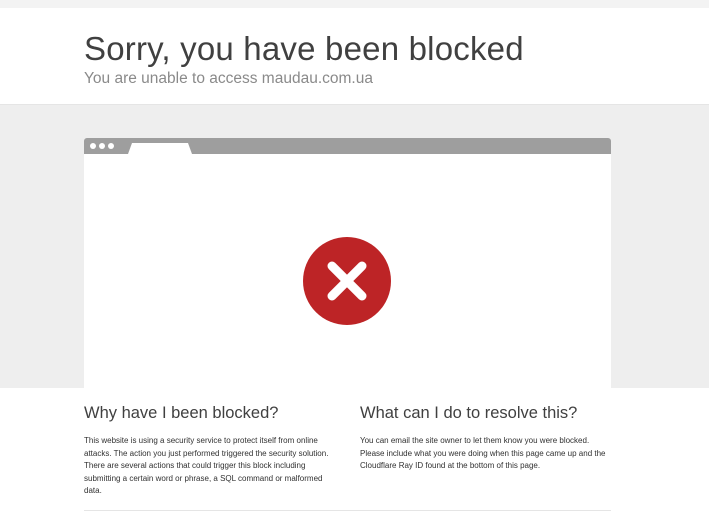 This screenshot has width=709, height=512. What do you see at coordinates (304, 48) in the screenshot?
I see `page-title: Sorry, you have been blocked` at bounding box center [304, 48].